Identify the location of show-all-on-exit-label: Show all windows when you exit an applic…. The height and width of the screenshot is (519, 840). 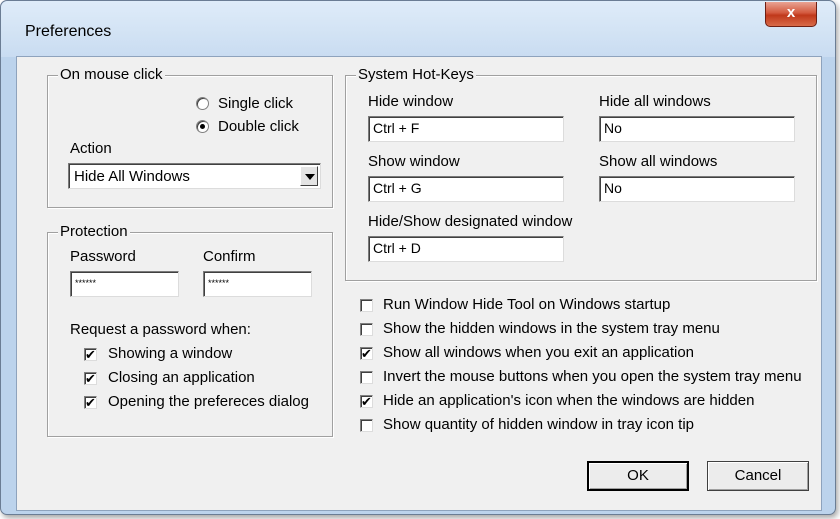
(538, 352).